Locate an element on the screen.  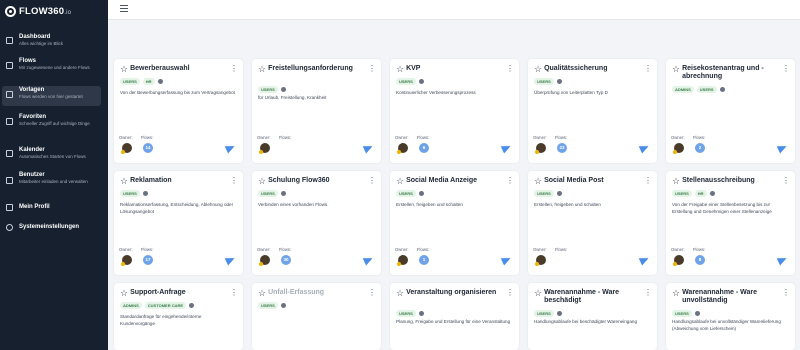
hamburger-menu-icon is located at coordinates (124, 8).